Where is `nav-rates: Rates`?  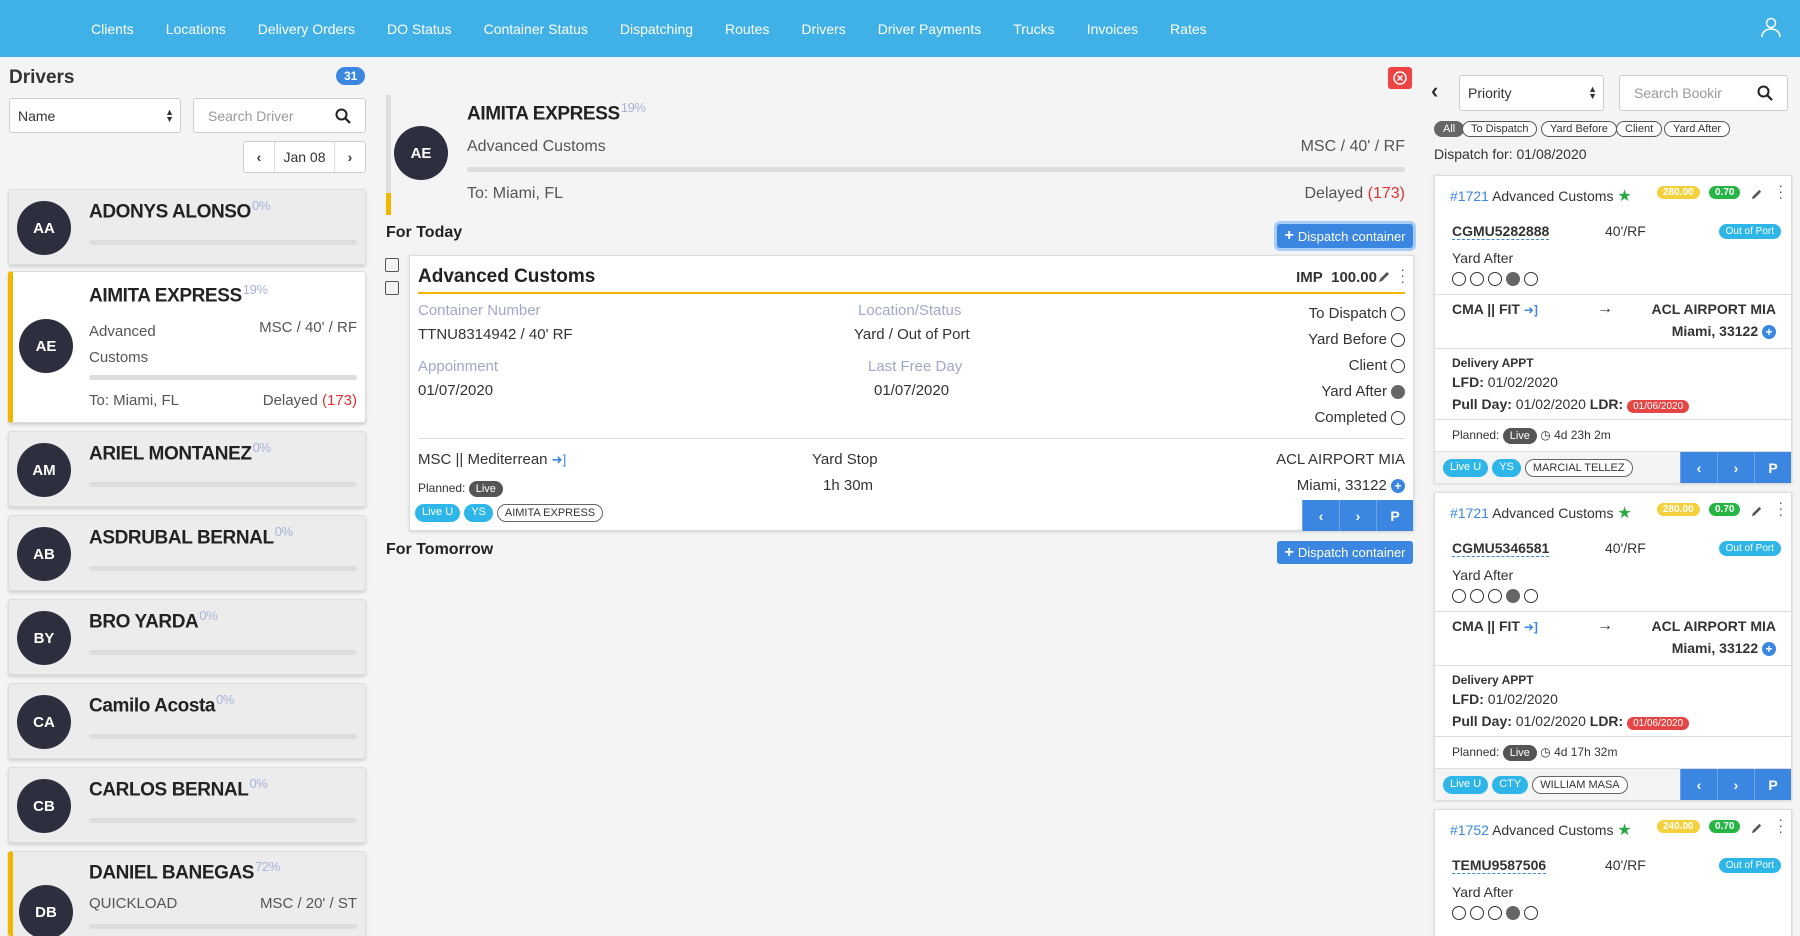
nav-rates: Rates is located at coordinates (1188, 29).